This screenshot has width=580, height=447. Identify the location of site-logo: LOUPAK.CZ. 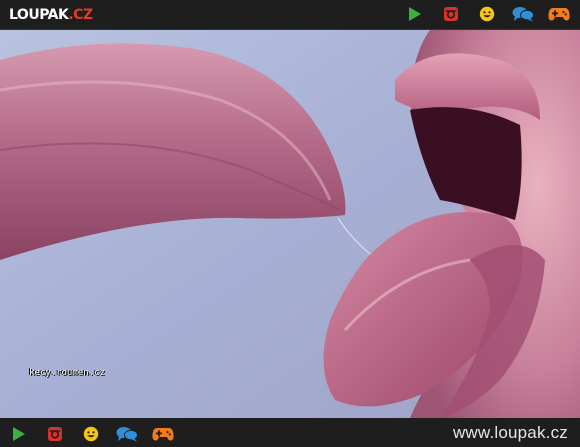
(51, 15).